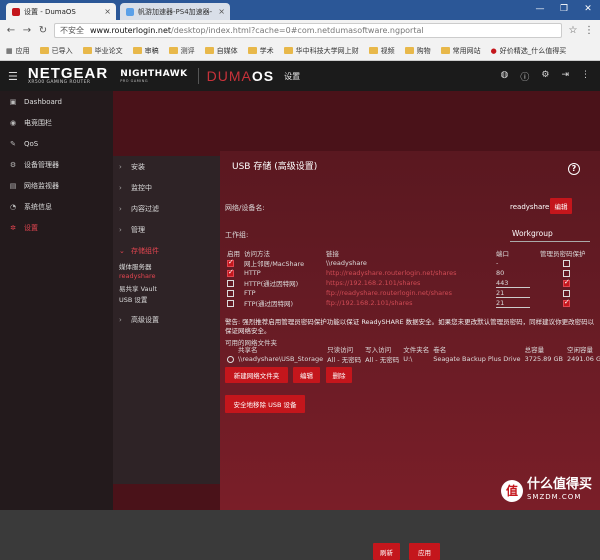 The height and width of the screenshot is (560, 600). Describe the element at coordinates (409, 283) in the screenshot. I see `link-cell: https://192.168.2.101/shares` at that location.